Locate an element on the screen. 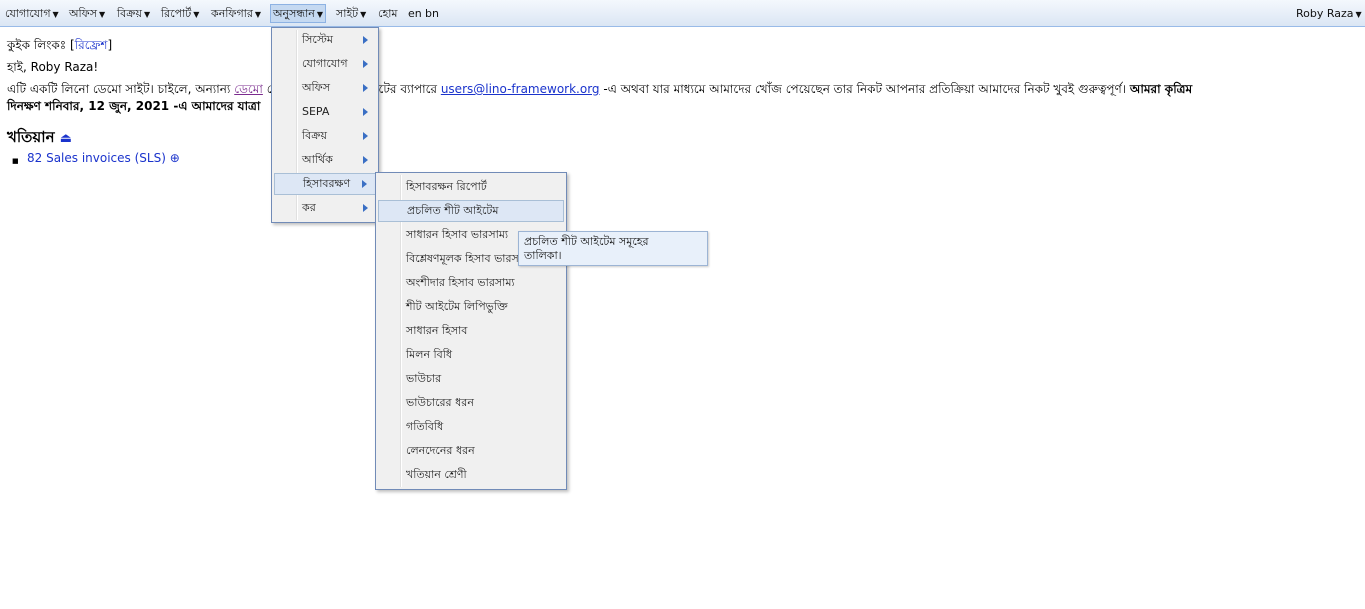 The height and width of the screenshot is (609, 1365). menu-item-label: যোগাযোগ is located at coordinates (325, 63).